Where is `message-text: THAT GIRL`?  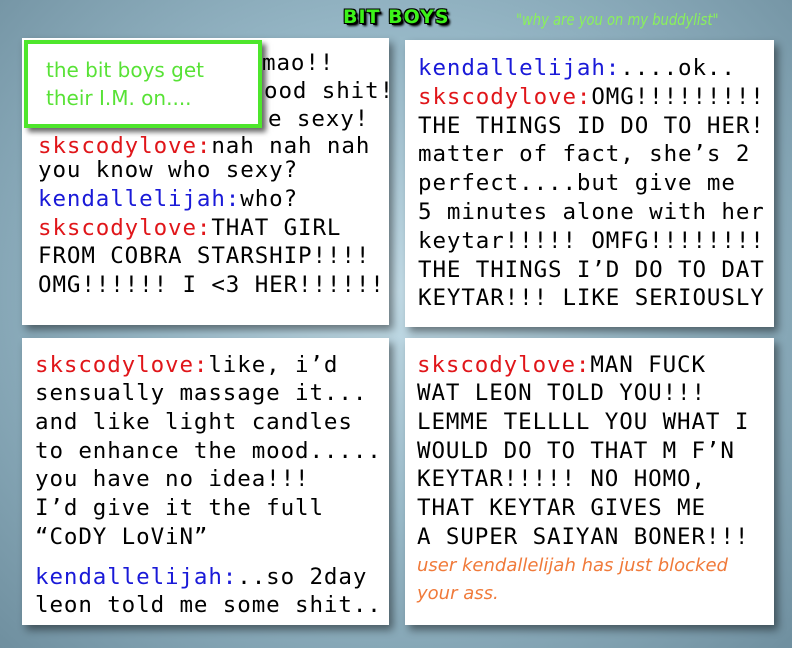 message-text: THAT GIRL is located at coordinates (276, 228).